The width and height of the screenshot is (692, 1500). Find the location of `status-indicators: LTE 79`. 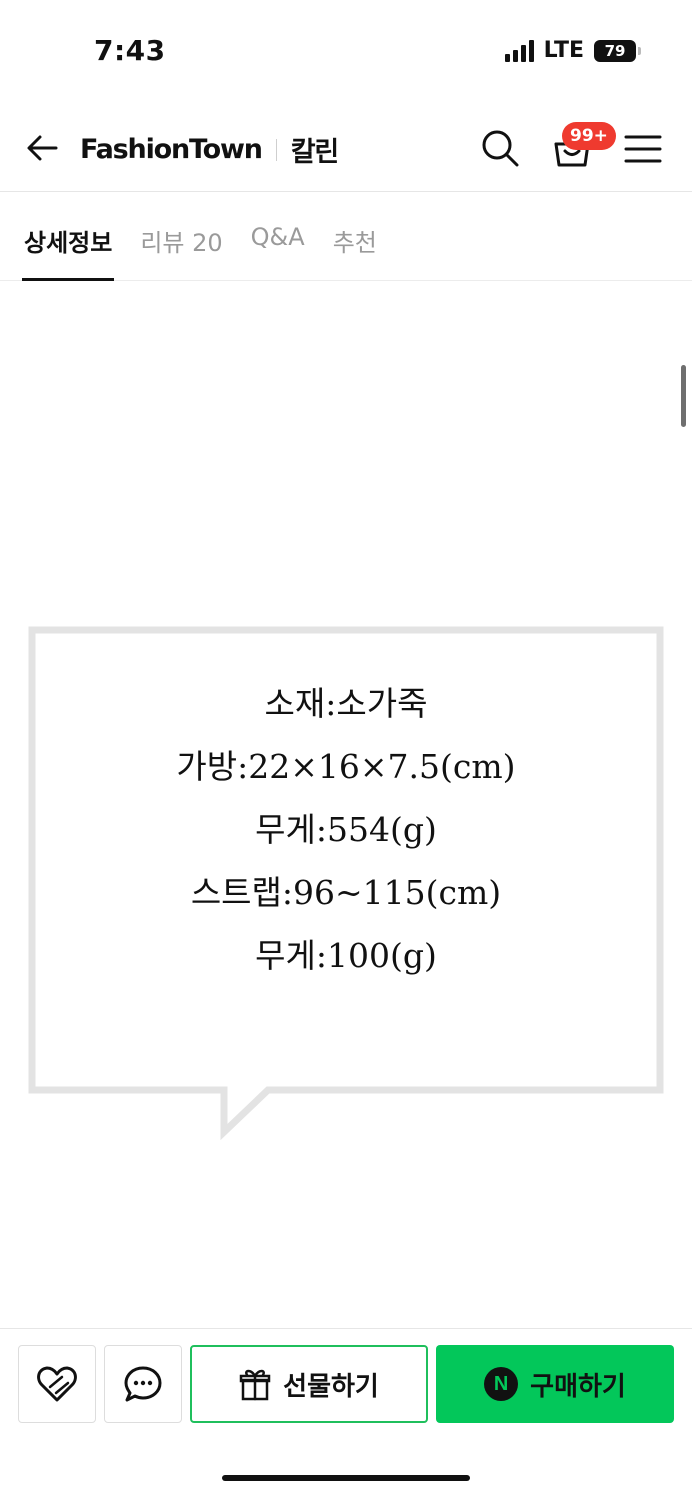

status-indicators: LTE 79 is located at coordinates (572, 50).